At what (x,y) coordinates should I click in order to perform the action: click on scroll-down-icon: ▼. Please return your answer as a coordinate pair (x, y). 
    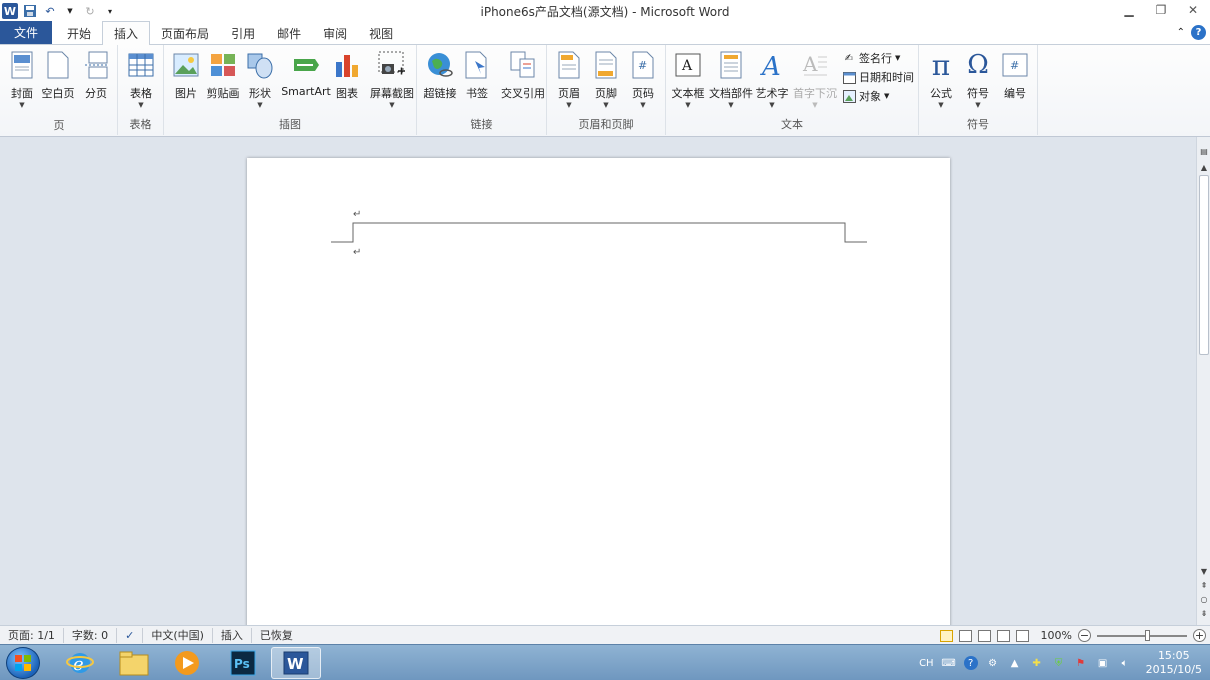
    Looking at the image, I should click on (1203, 571).